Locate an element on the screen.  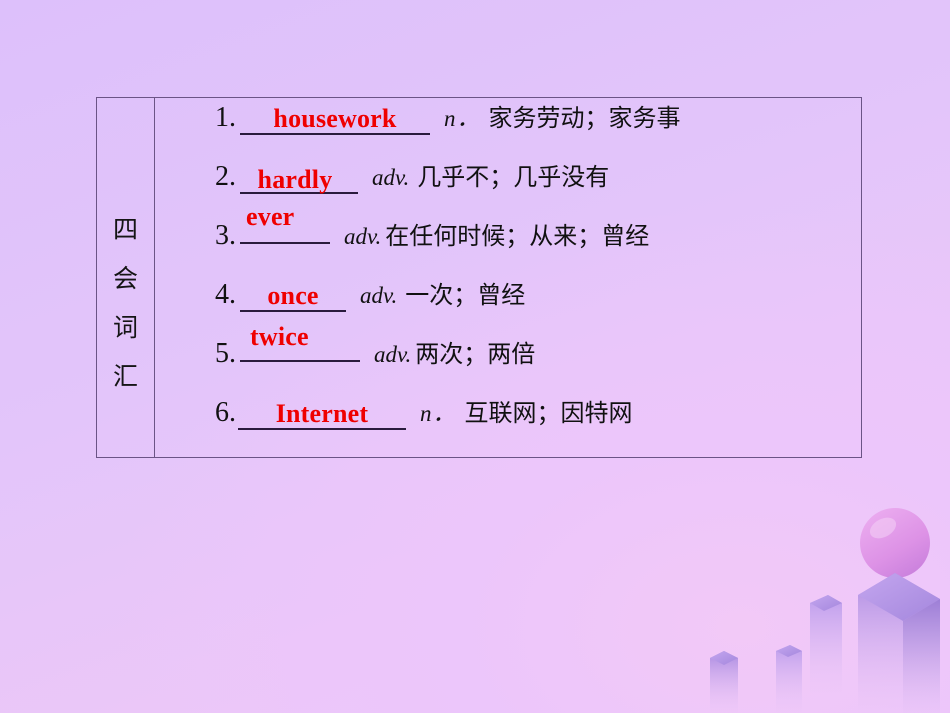
category-char-4: 汇 is located at coordinates (125, 376).